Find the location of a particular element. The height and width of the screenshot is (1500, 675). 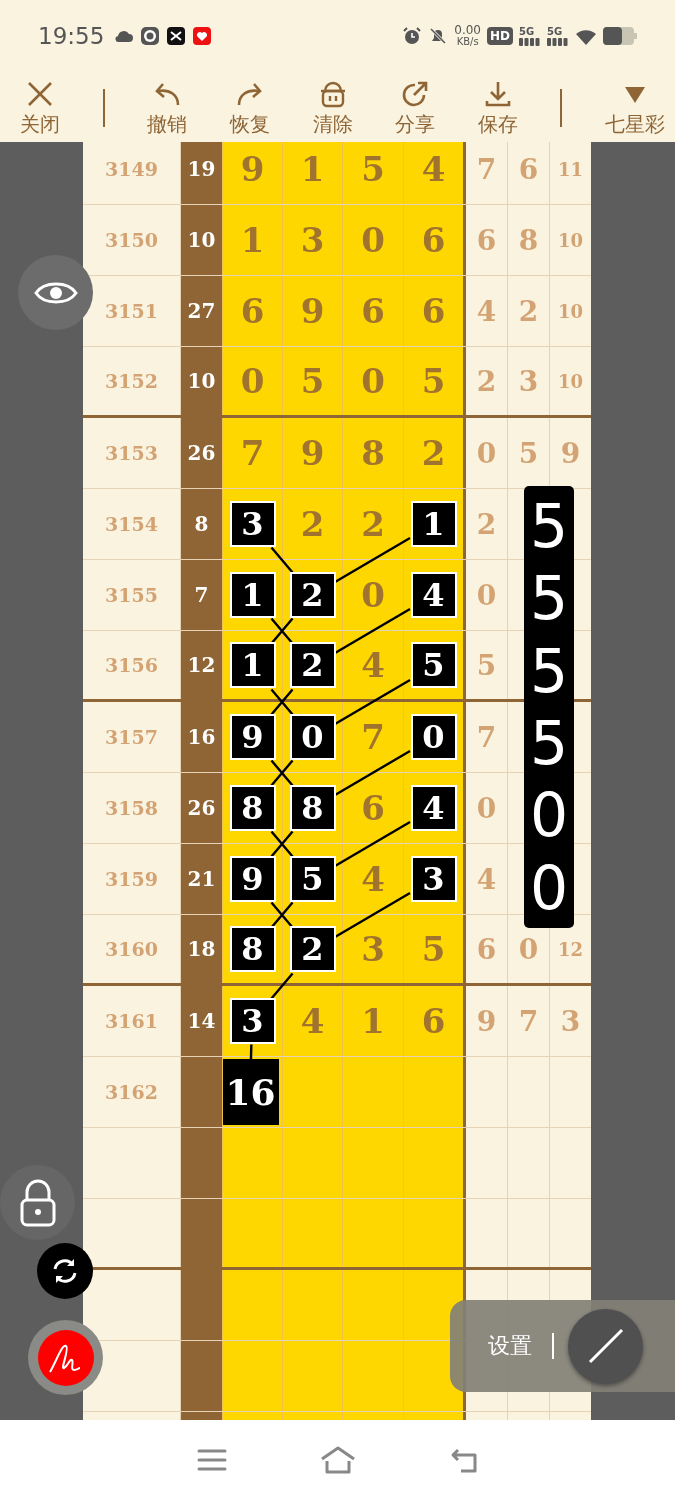

home-icon is located at coordinates (337, 1460).